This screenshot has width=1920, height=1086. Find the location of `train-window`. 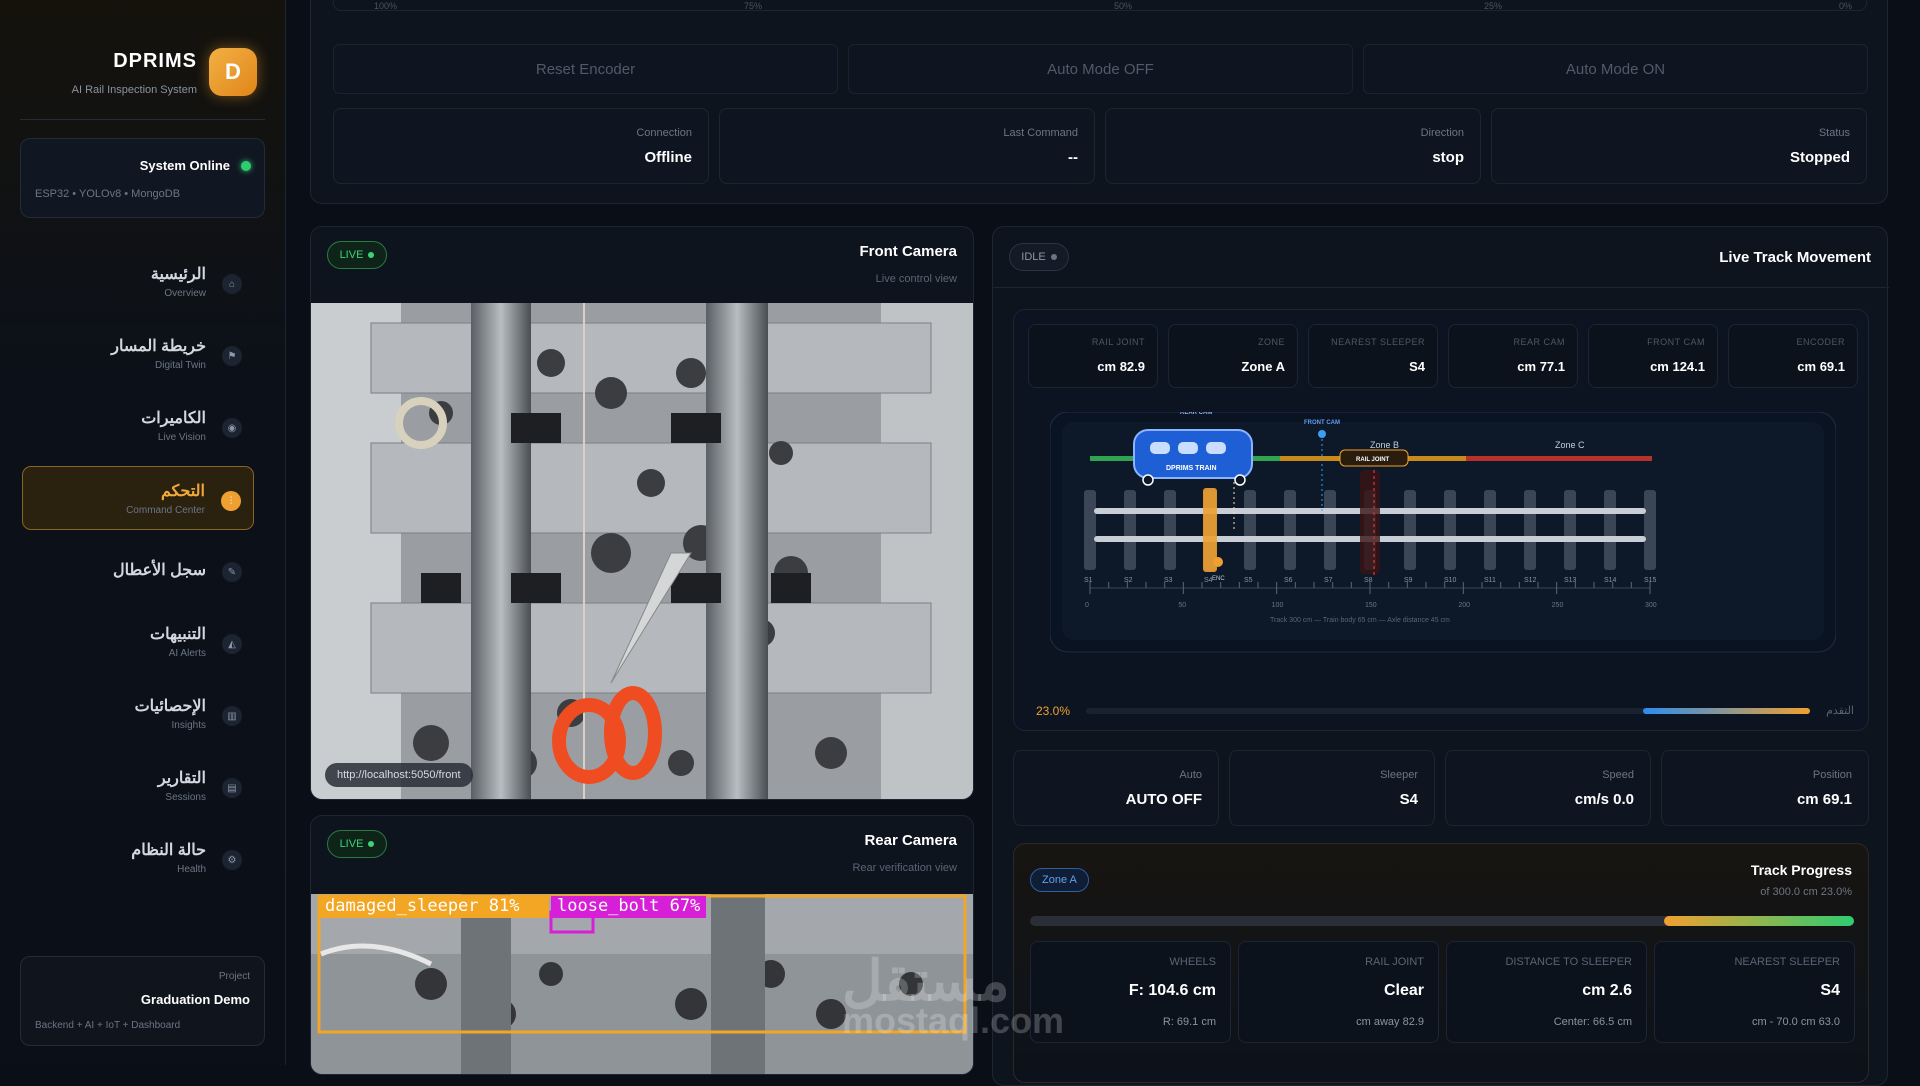

train-window is located at coordinates (1160, 448).